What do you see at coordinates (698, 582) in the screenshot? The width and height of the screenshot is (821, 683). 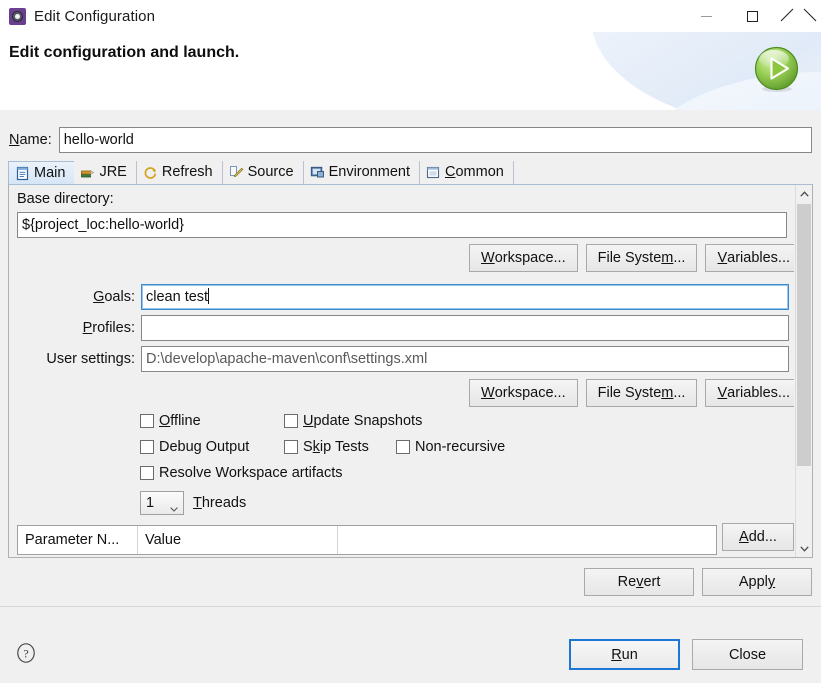 I see `config-action-buttons: Re v ert Appl y` at bounding box center [698, 582].